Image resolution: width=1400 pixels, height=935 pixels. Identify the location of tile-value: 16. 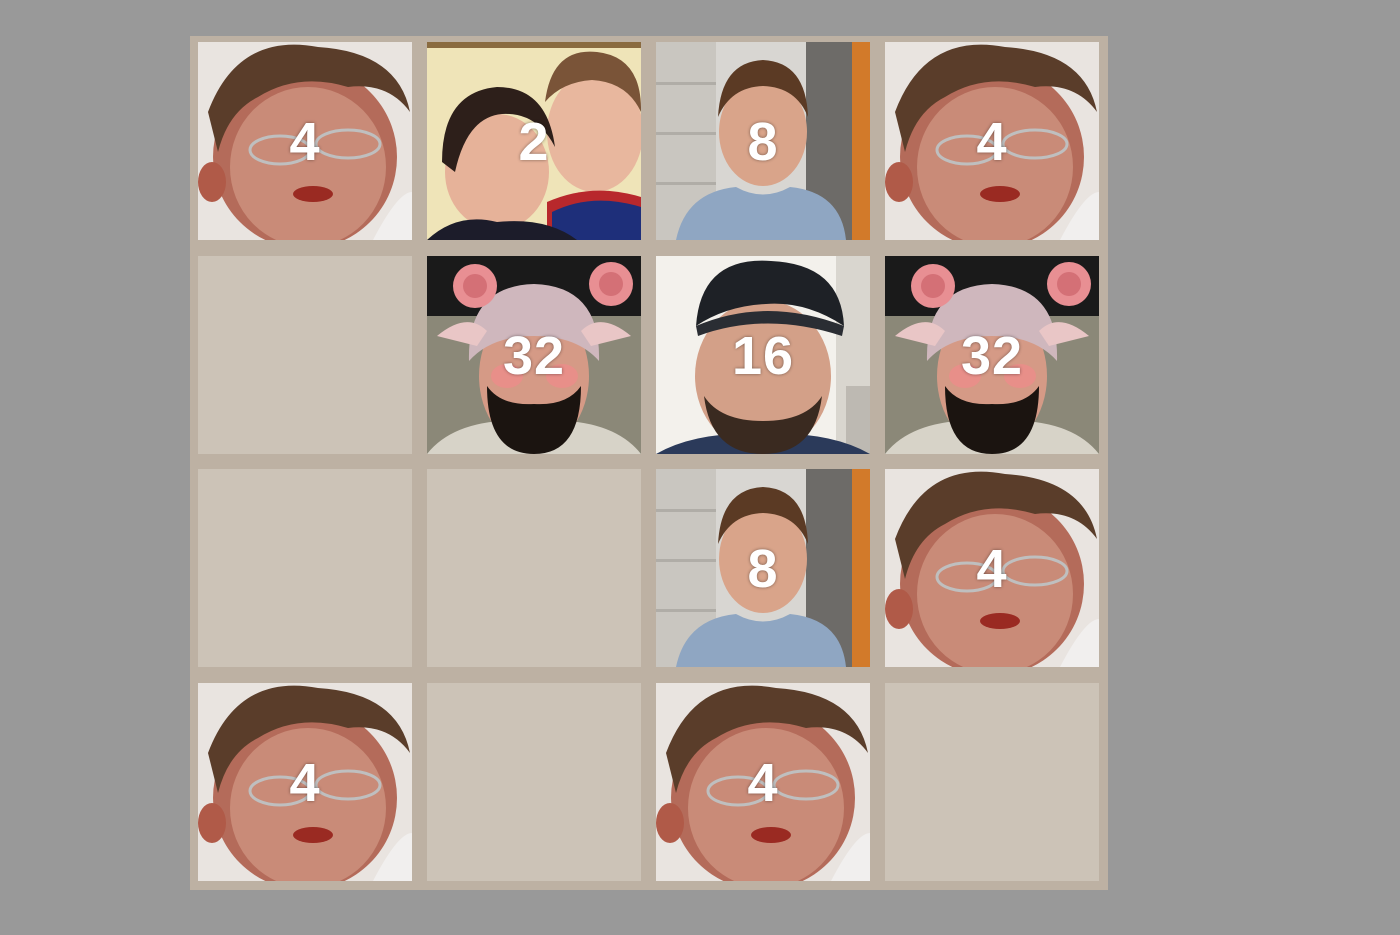
(763, 356).